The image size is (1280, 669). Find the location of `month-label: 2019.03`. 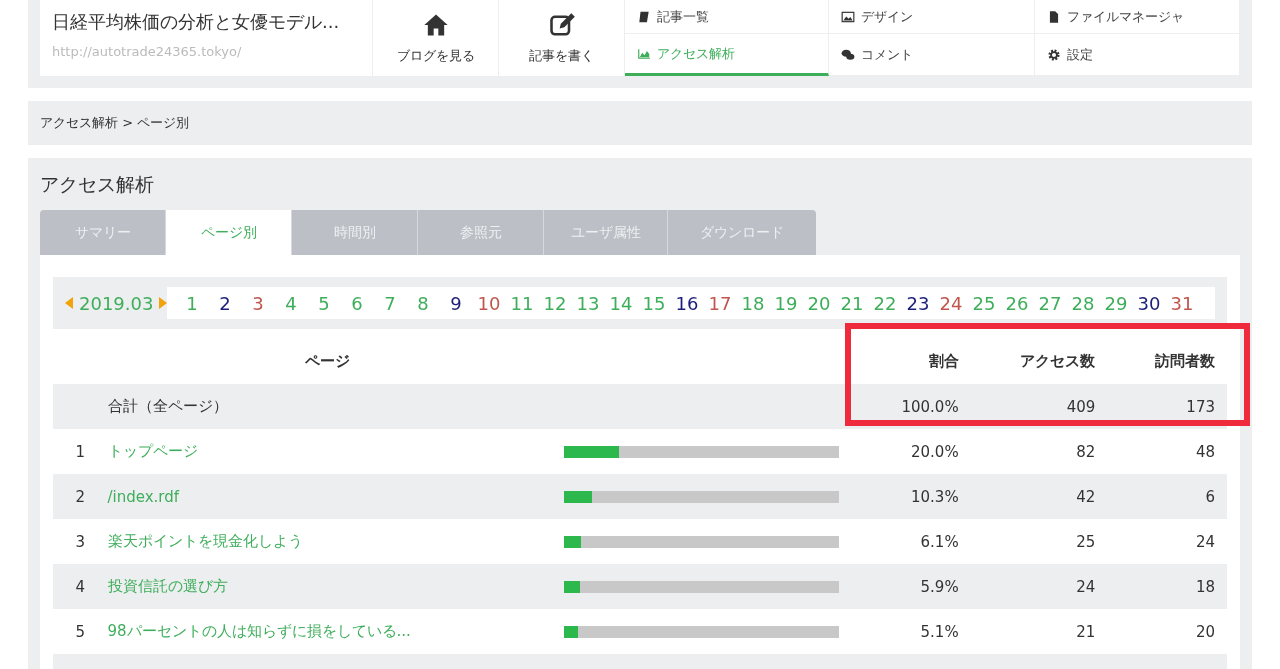

month-label: 2019.03 is located at coordinates (116, 303).